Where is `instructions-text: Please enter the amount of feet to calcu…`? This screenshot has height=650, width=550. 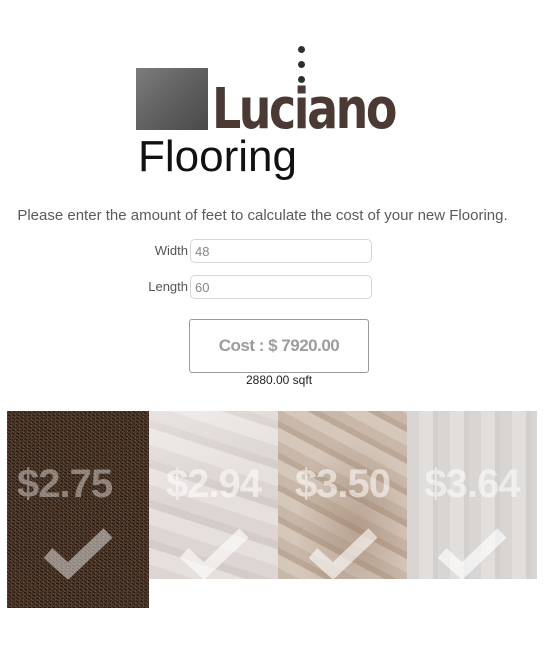
instructions-text: Please enter the amount of feet to calcu… is located at coordinates (262, 215).